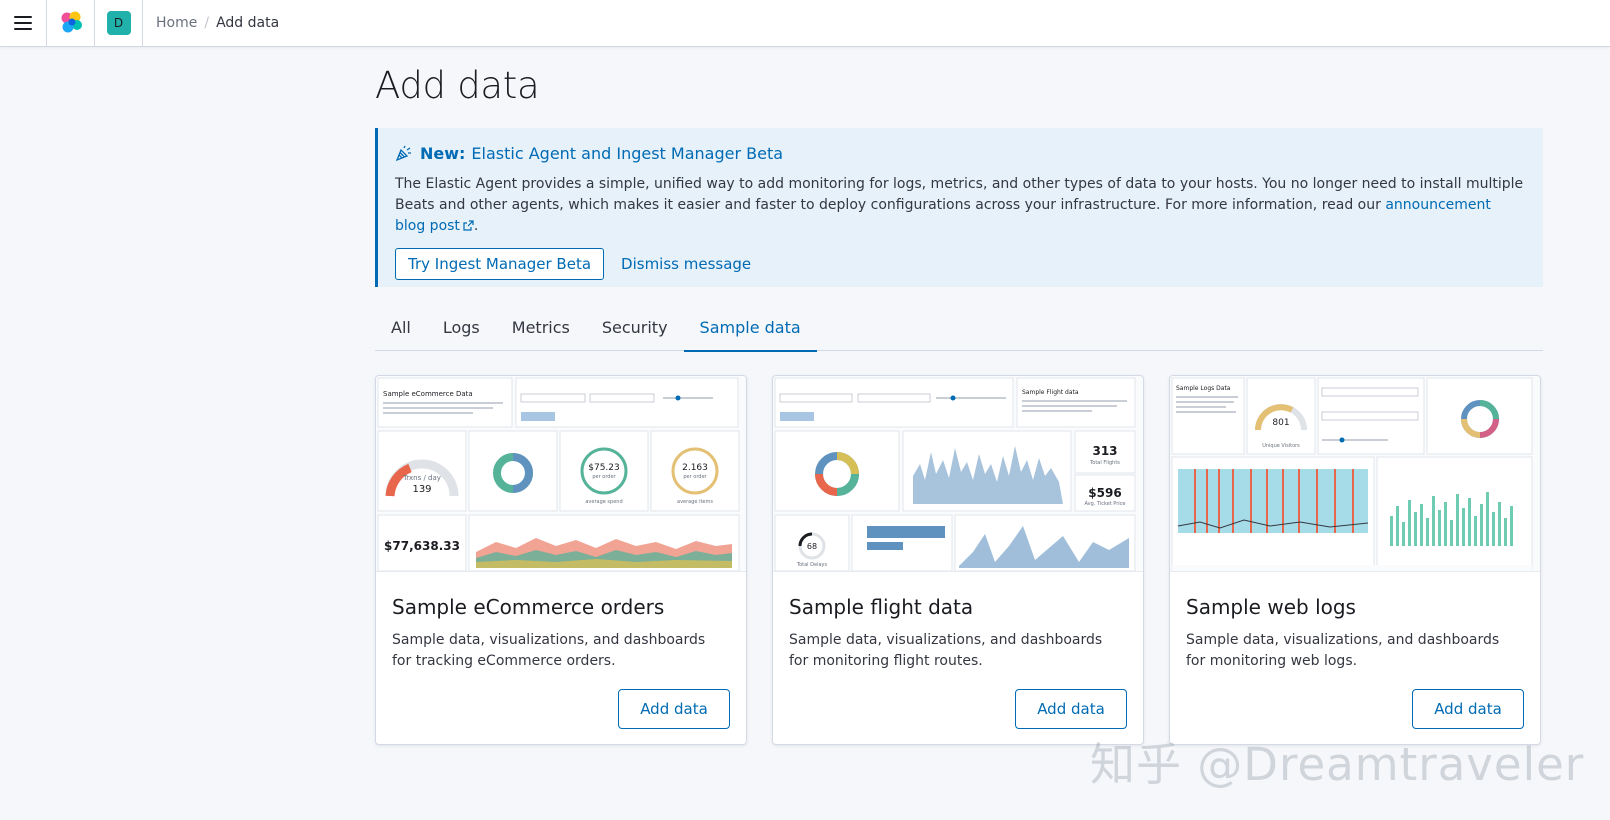  Describe the element at coordinates (695, 468) in the screenshot. I see `items-value: 2.163` at that location.